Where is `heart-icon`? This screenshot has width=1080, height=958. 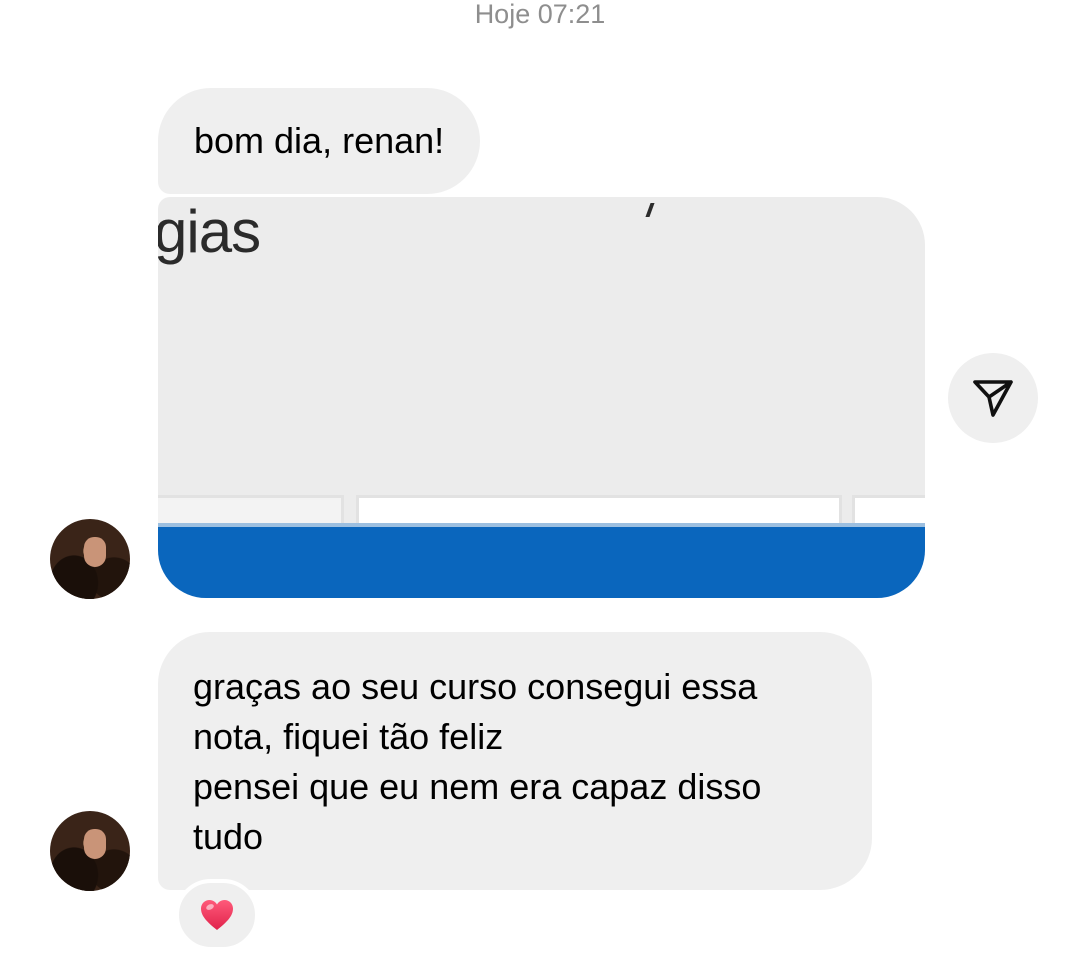
heart-icon is located at coordinates (217, 915).